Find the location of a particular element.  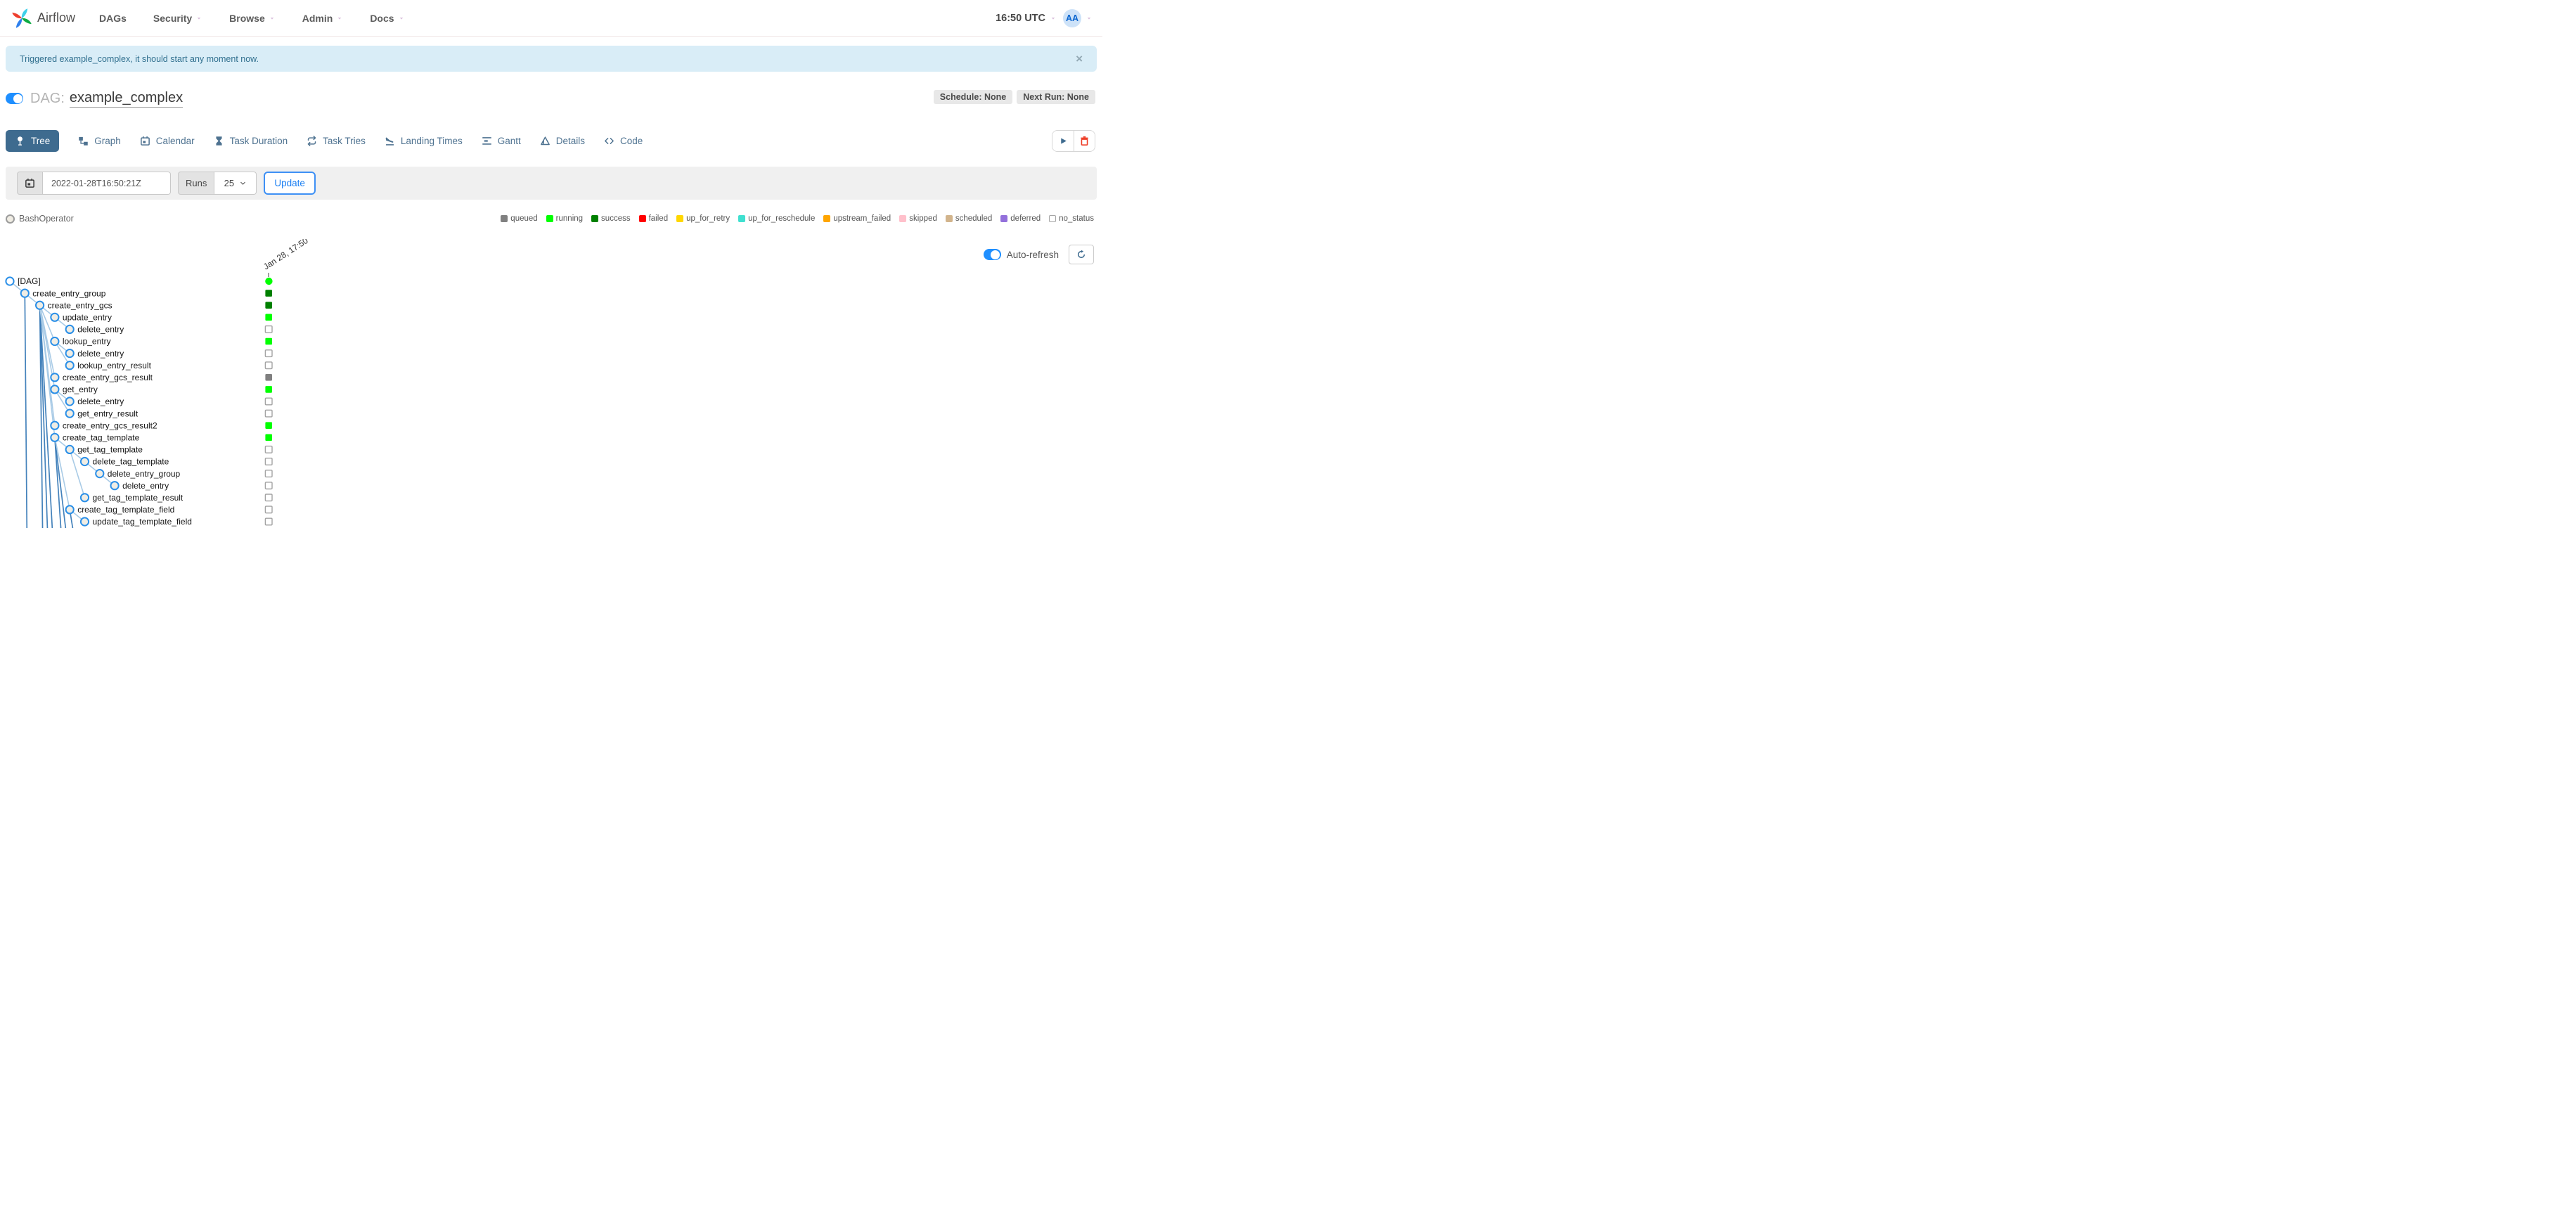

tree-node-label: update_entry is located at coordinates (87, 318).